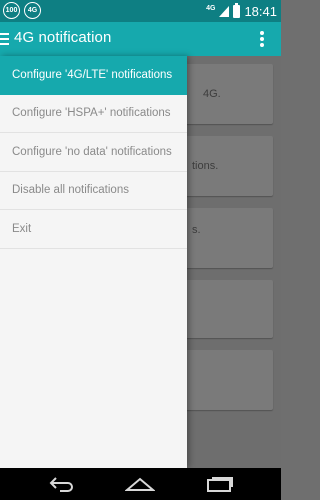 Image resolution: width=320 pixels, height=500 pixels. I want to click on drawer-item-label: Configure 'HSPA+' notifications, so click(91, 113).